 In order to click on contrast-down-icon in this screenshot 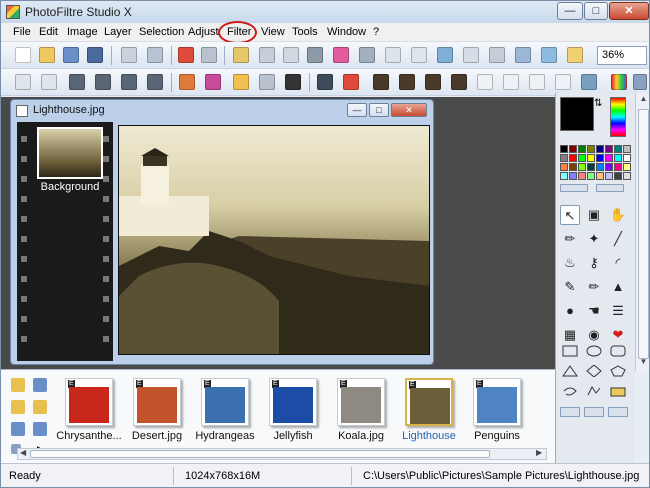, I will do `click(129, 82)`.